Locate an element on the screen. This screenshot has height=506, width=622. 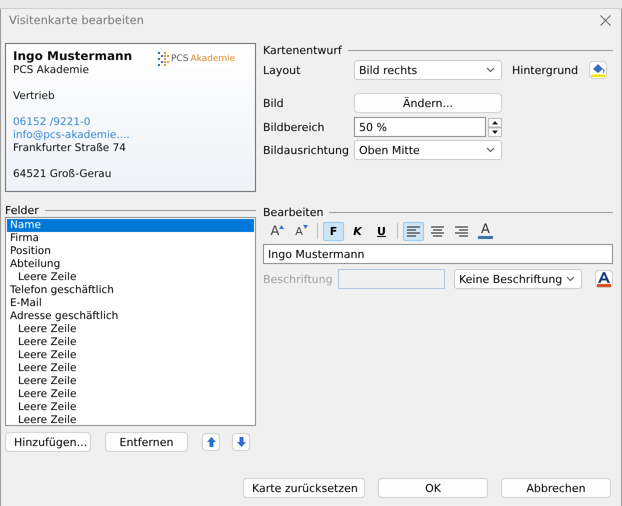
field-label: Bildausrichtung is located at coordinates (306, 150).